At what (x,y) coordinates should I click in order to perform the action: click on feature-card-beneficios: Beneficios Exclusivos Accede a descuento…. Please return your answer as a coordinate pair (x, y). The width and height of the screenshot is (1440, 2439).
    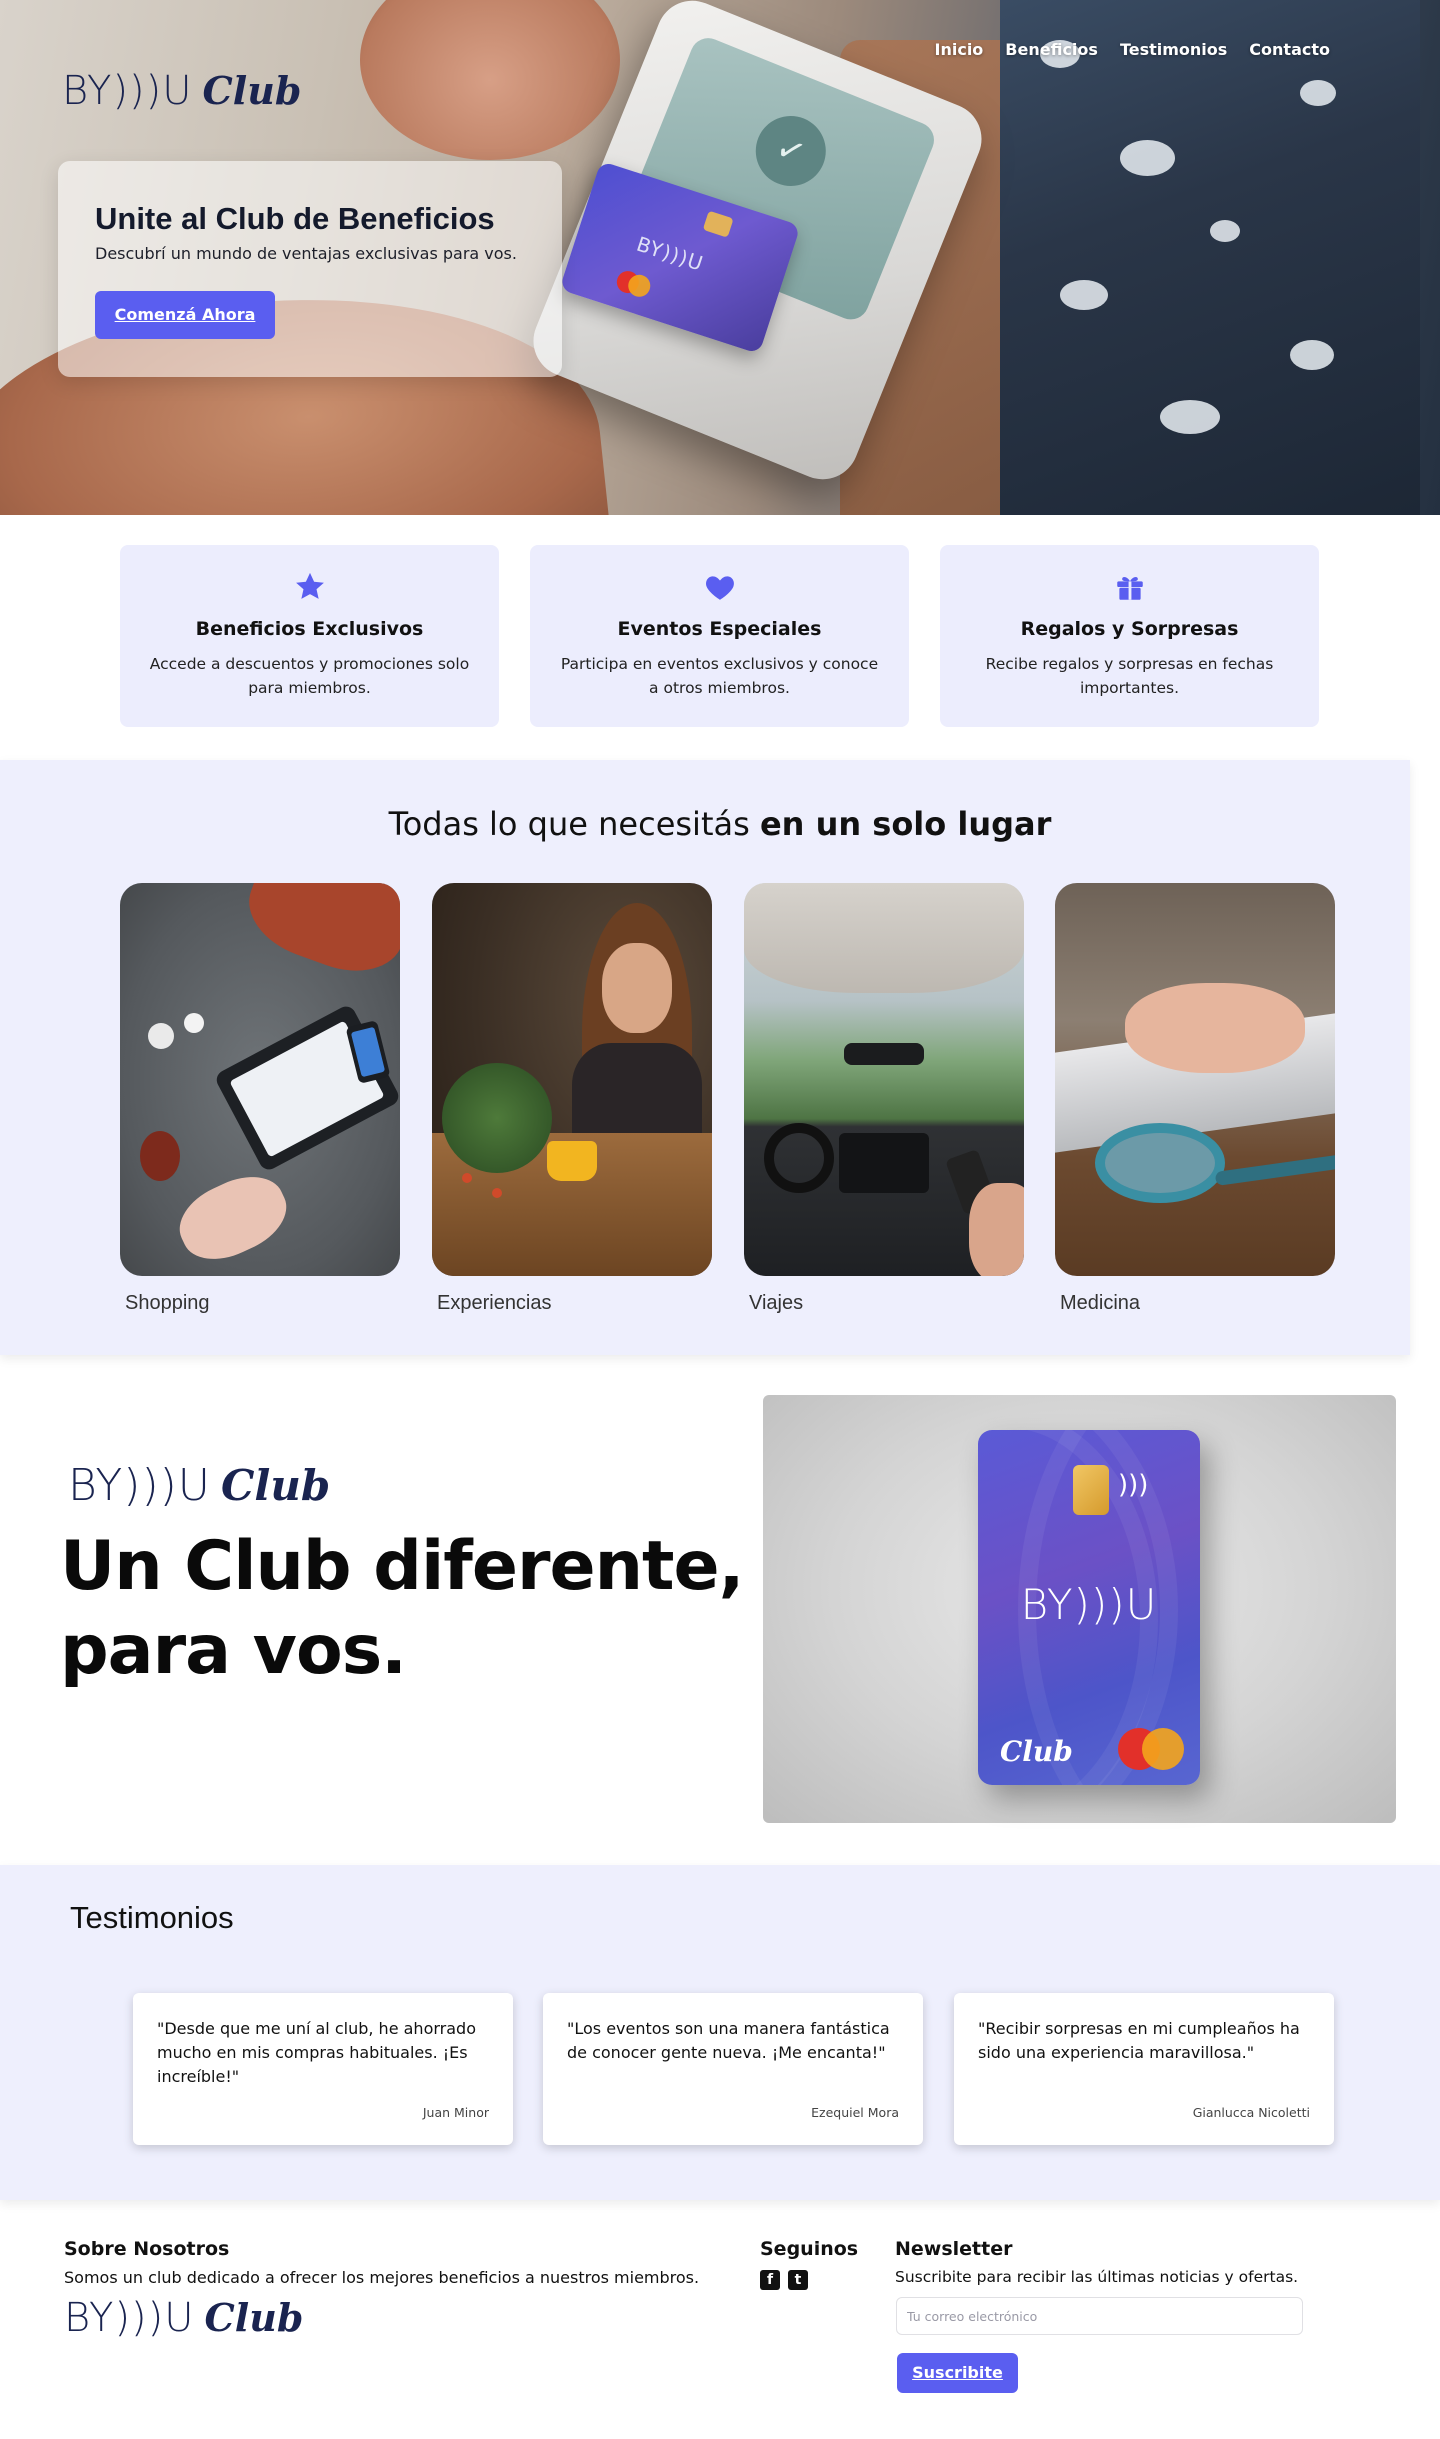
    Looking at the image, I should click on (309, 636).